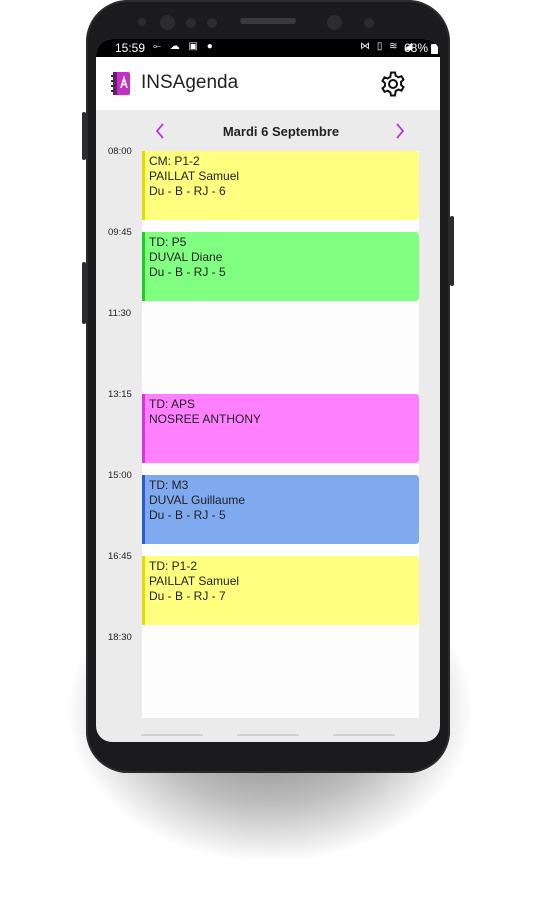 This screenshot has height=903, width=536. I want to click on iris-camera, so click(334, 22).